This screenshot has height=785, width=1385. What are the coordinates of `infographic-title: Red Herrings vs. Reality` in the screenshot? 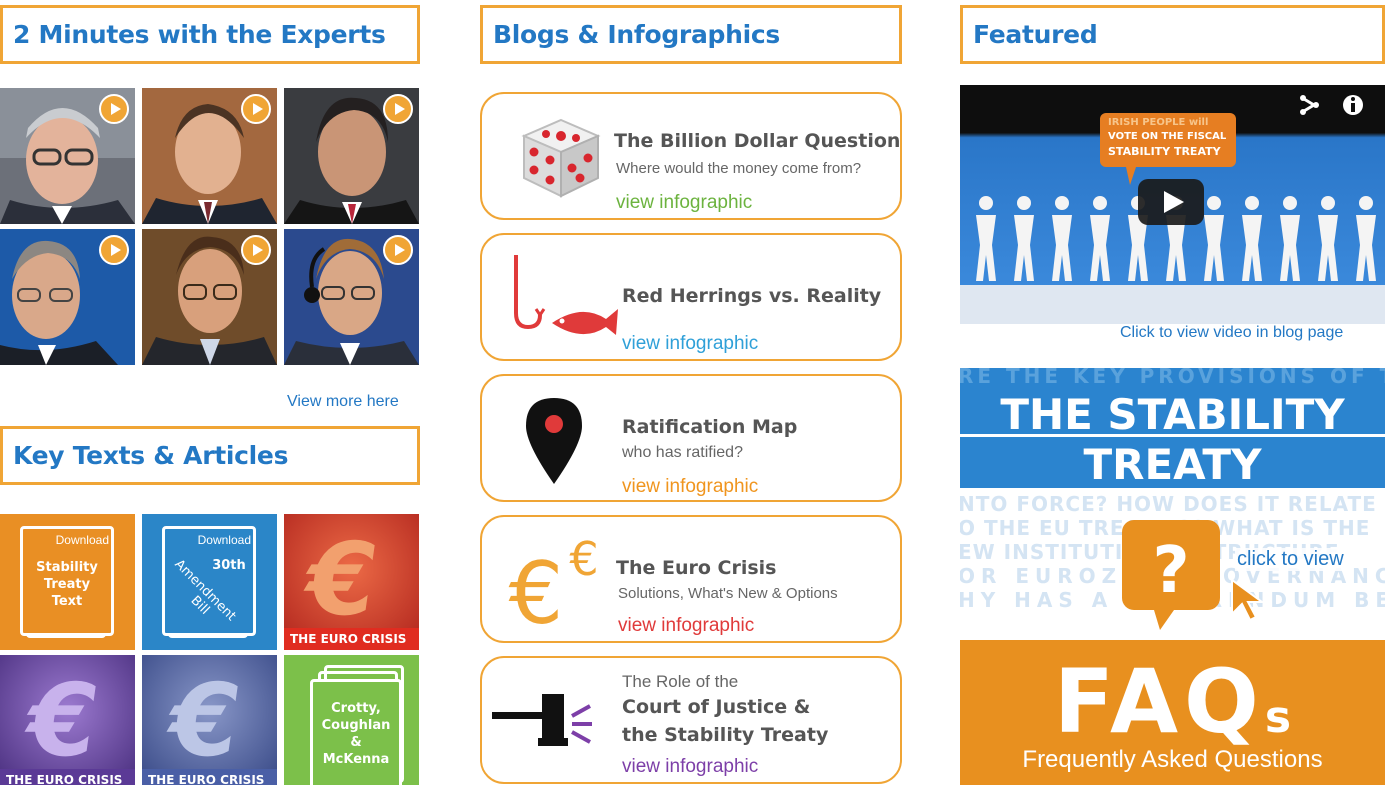 It's located at (752, 296).